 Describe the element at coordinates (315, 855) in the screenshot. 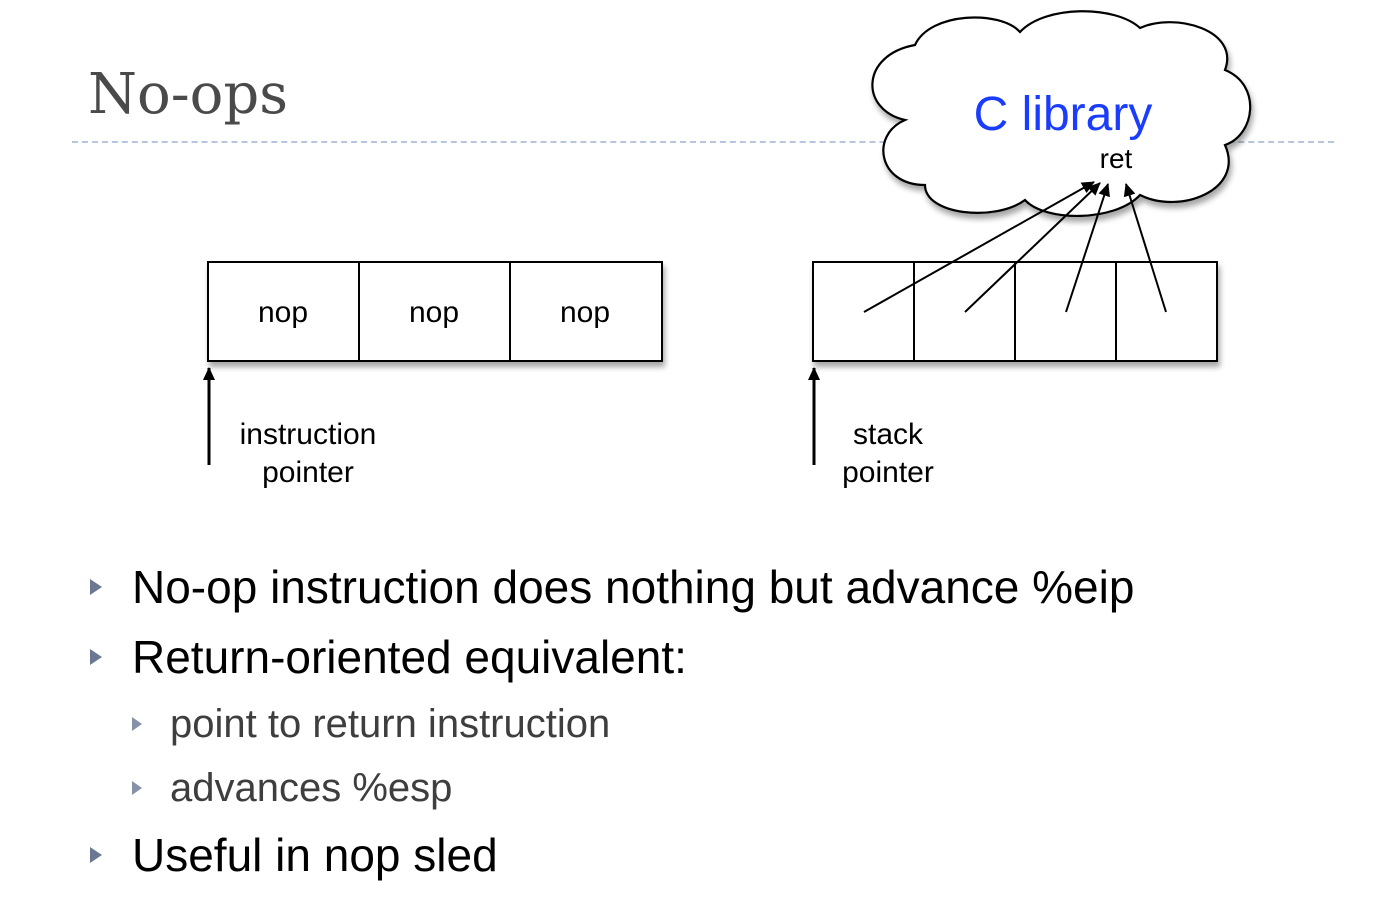

I see `bullet-text: Useful in nop sled` at that location.